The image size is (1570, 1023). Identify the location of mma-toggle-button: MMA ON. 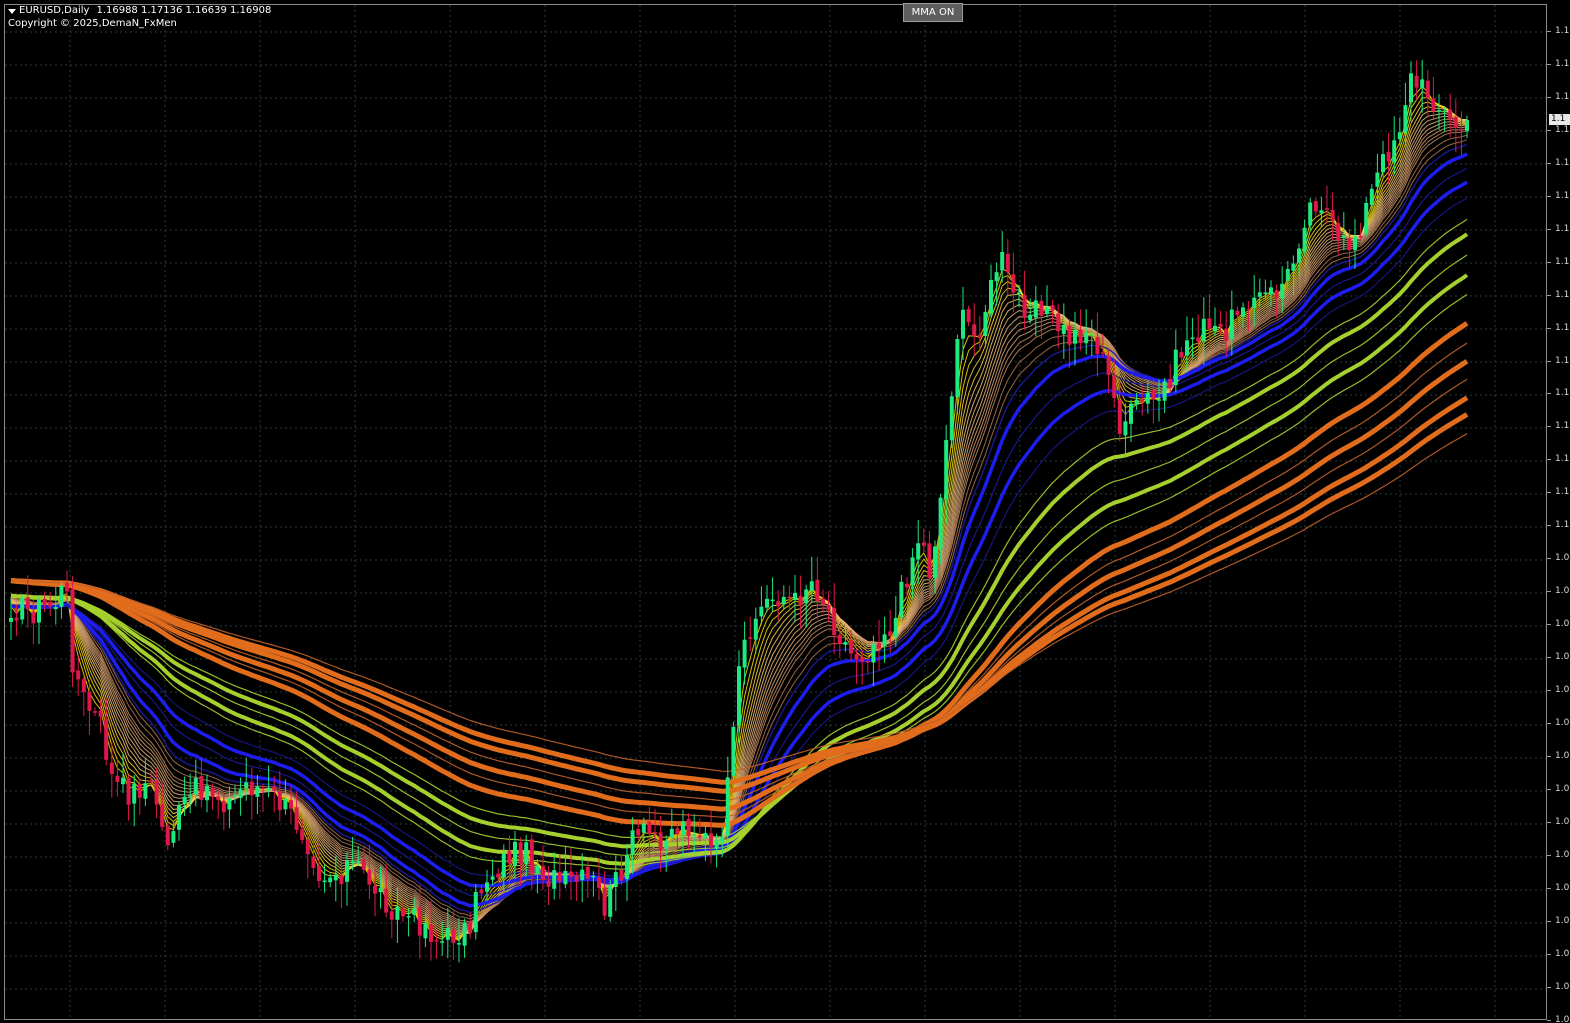
(933, 12).